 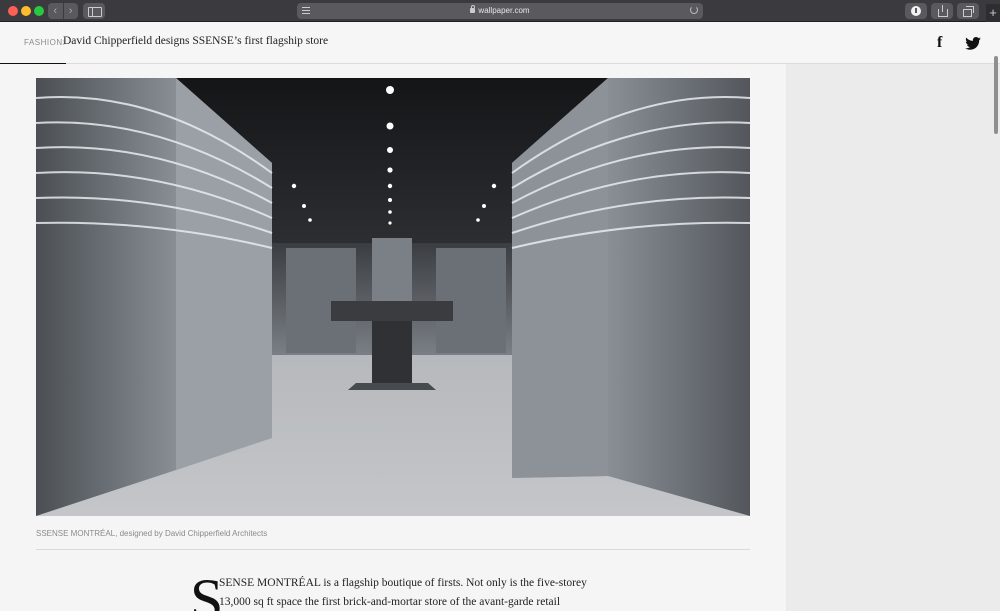 I want to click on chevron-left-icon: ‹, so click(x=55, y=11).